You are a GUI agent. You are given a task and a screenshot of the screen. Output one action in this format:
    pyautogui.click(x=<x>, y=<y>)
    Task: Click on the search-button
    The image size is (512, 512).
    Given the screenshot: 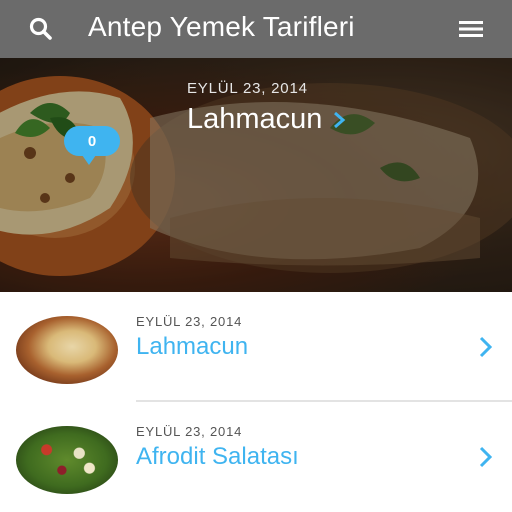 What is the action you would take?
    pyautogui.click(x=41, y=29)
    